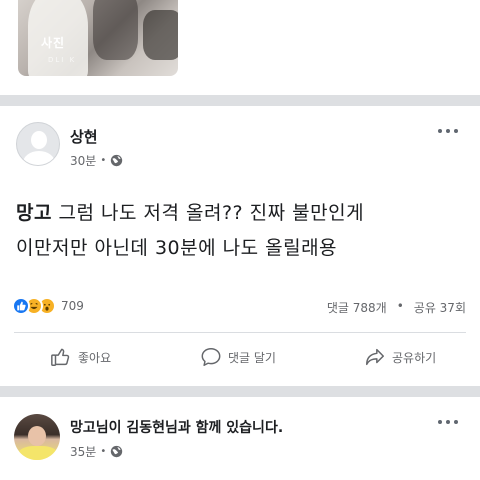 The image size is (480, 480). I want to click on reactions-summary: 709, so click(48, 306).